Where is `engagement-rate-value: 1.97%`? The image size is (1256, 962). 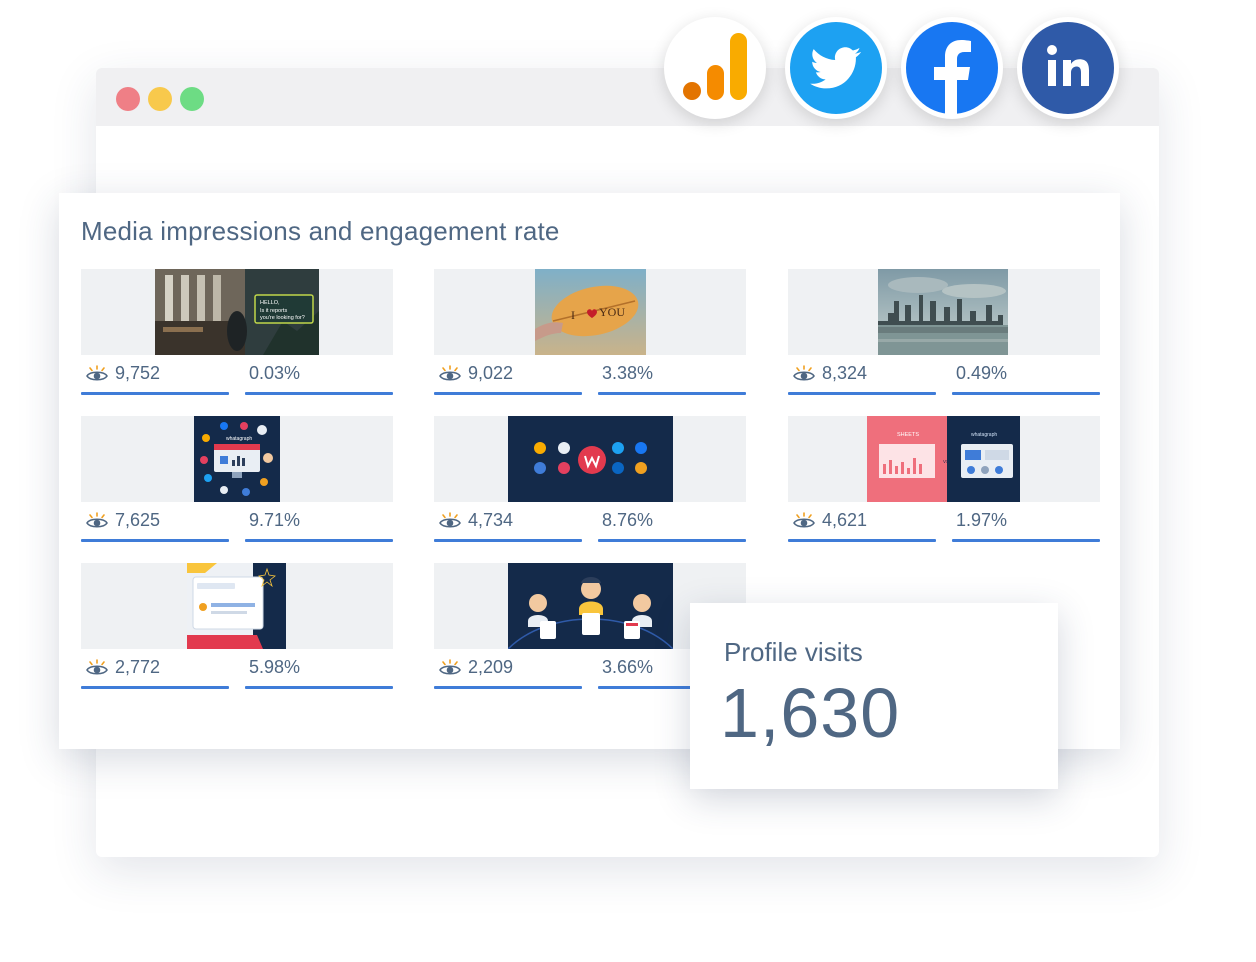
engagement-rate-value: 1.97% is located at coordinates (982, 520).